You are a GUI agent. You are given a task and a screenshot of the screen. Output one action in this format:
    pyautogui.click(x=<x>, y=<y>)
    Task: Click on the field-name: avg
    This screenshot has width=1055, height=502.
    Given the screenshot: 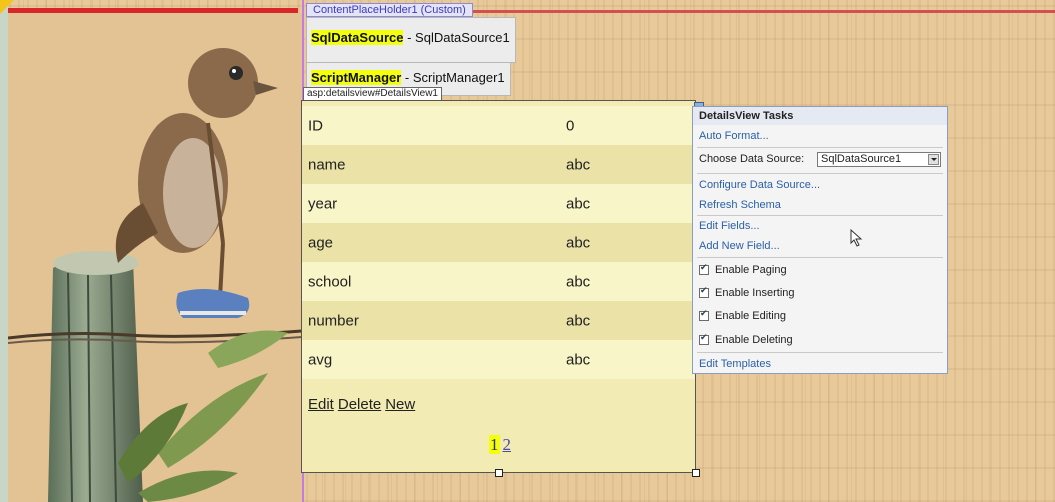 What is the action you would take?
    pyautogui.click(x=320, y=359)
    